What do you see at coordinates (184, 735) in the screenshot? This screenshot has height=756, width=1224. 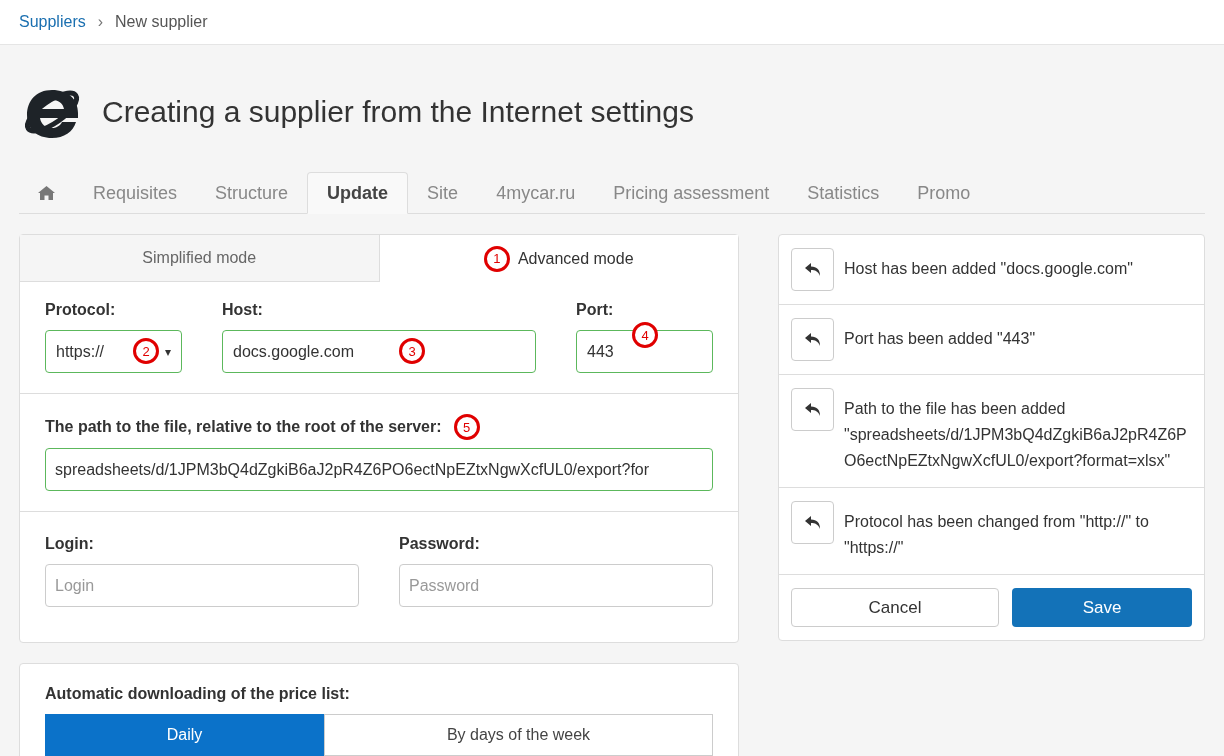 I see `schedule-option: Daily` at bounding box center [184, 735].